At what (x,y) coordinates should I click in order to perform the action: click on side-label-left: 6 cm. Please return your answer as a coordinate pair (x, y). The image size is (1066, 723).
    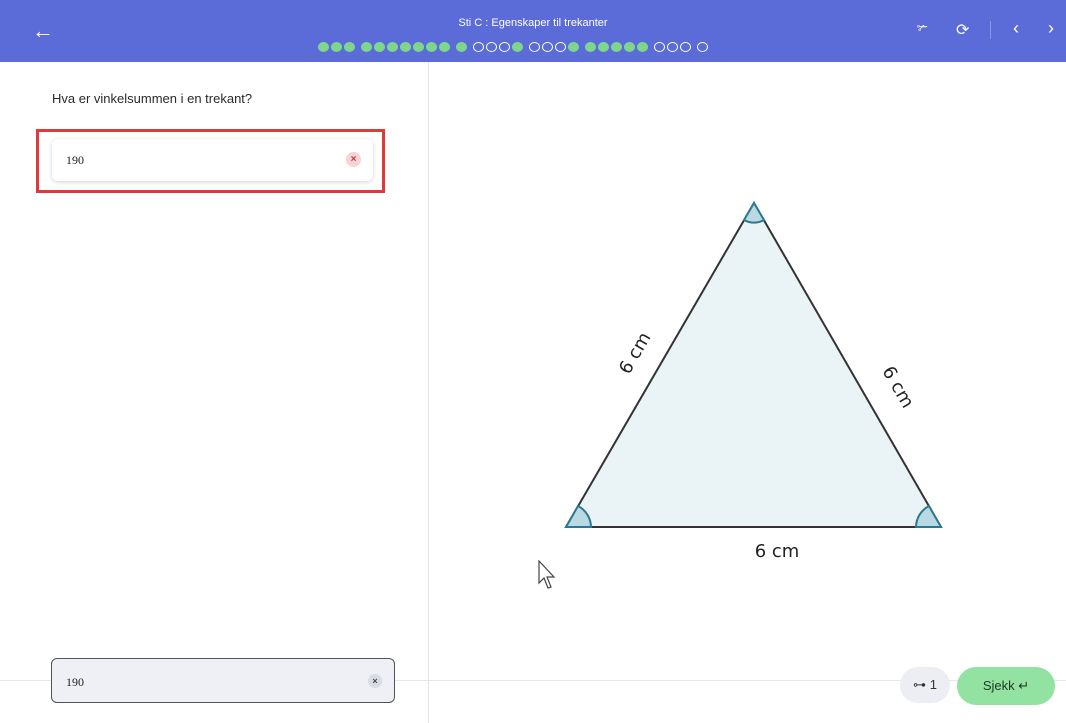
    Looking at the image, I should click on (635, 353).